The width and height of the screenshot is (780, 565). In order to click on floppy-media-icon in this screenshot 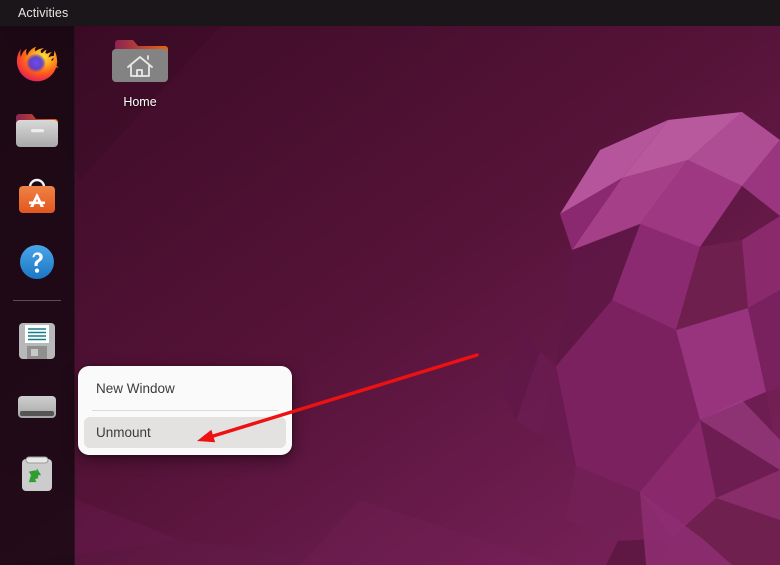, I will do `click(37, 341)`.